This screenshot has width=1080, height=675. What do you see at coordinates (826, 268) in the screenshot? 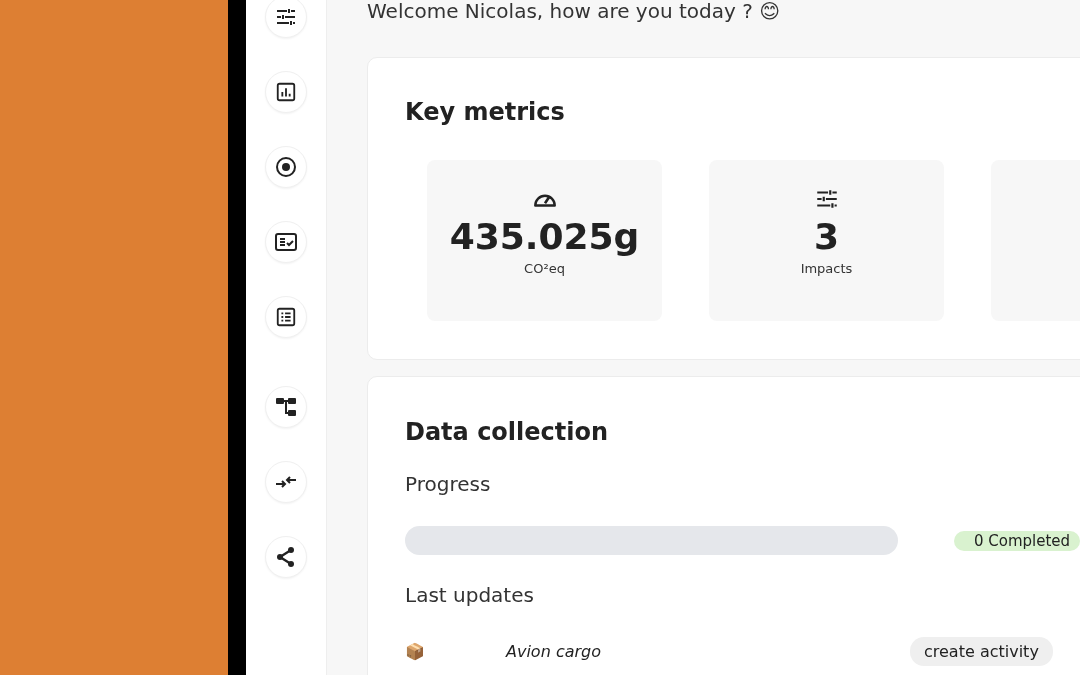
I see `metric-label: Impacts` at bounding box center [826, 268].